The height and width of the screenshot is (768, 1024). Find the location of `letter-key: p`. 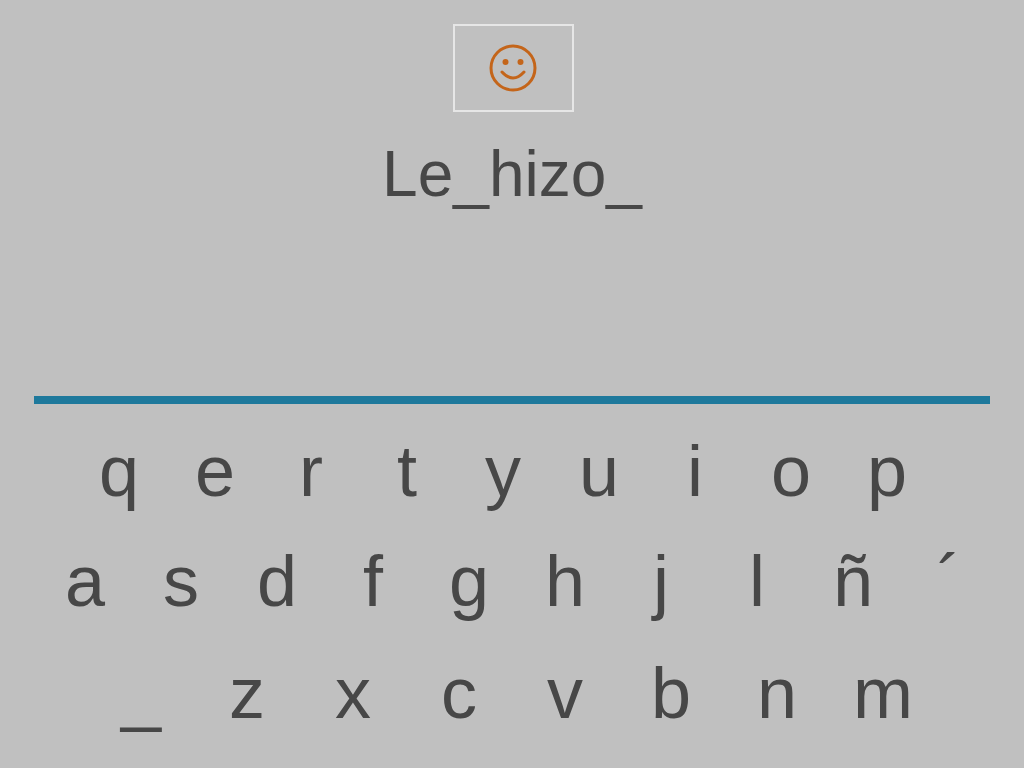

letter-key: p is located at coordinates (887, 471).